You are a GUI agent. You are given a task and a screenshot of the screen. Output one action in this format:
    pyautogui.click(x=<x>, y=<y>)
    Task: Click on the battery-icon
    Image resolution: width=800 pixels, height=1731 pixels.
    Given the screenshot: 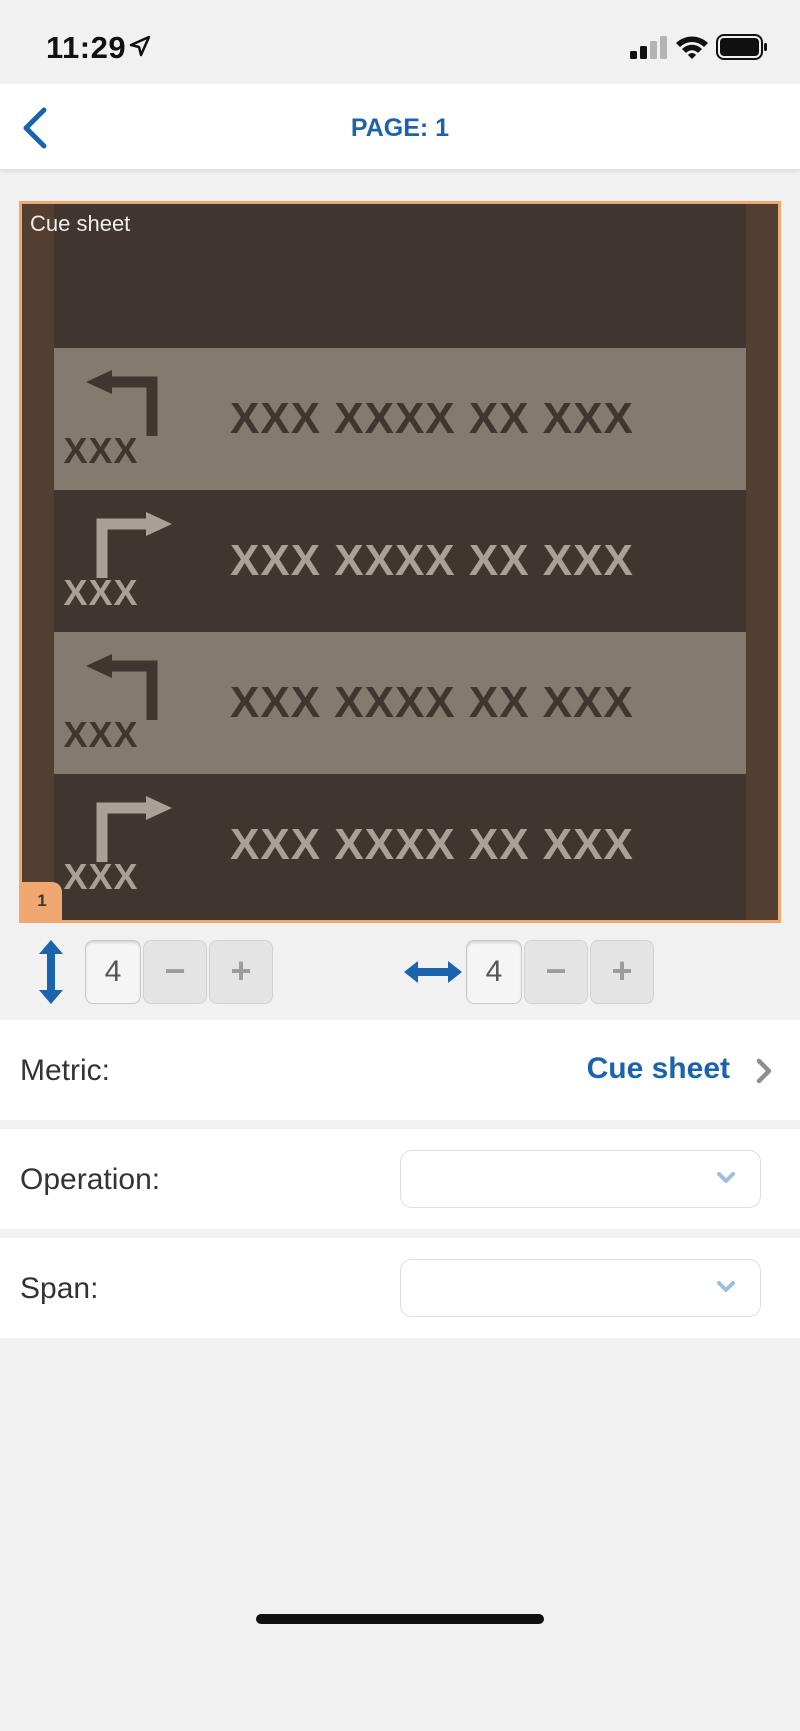 What is the action you would take?
    pyautogui.click(x=741, y=47)
    